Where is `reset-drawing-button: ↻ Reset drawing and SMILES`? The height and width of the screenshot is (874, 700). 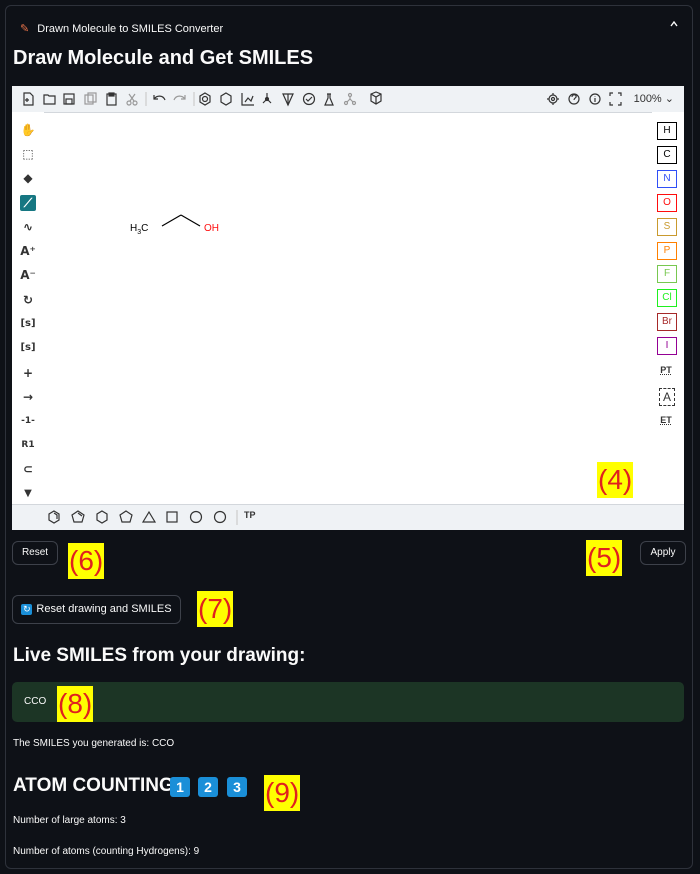
reset-drawing-button: ↻ Reset drawing and SMILES is located at coordinates (96, 609).